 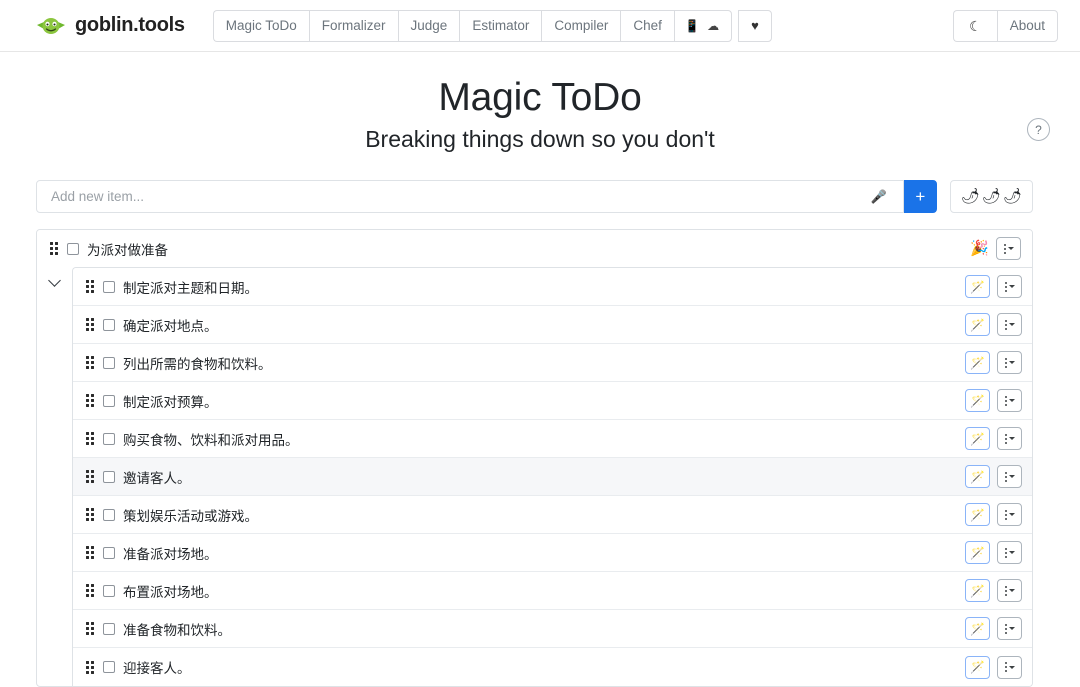 I want to click on nav-tab-magic-todo: Magic ToDo, so click(x=260, y=25).